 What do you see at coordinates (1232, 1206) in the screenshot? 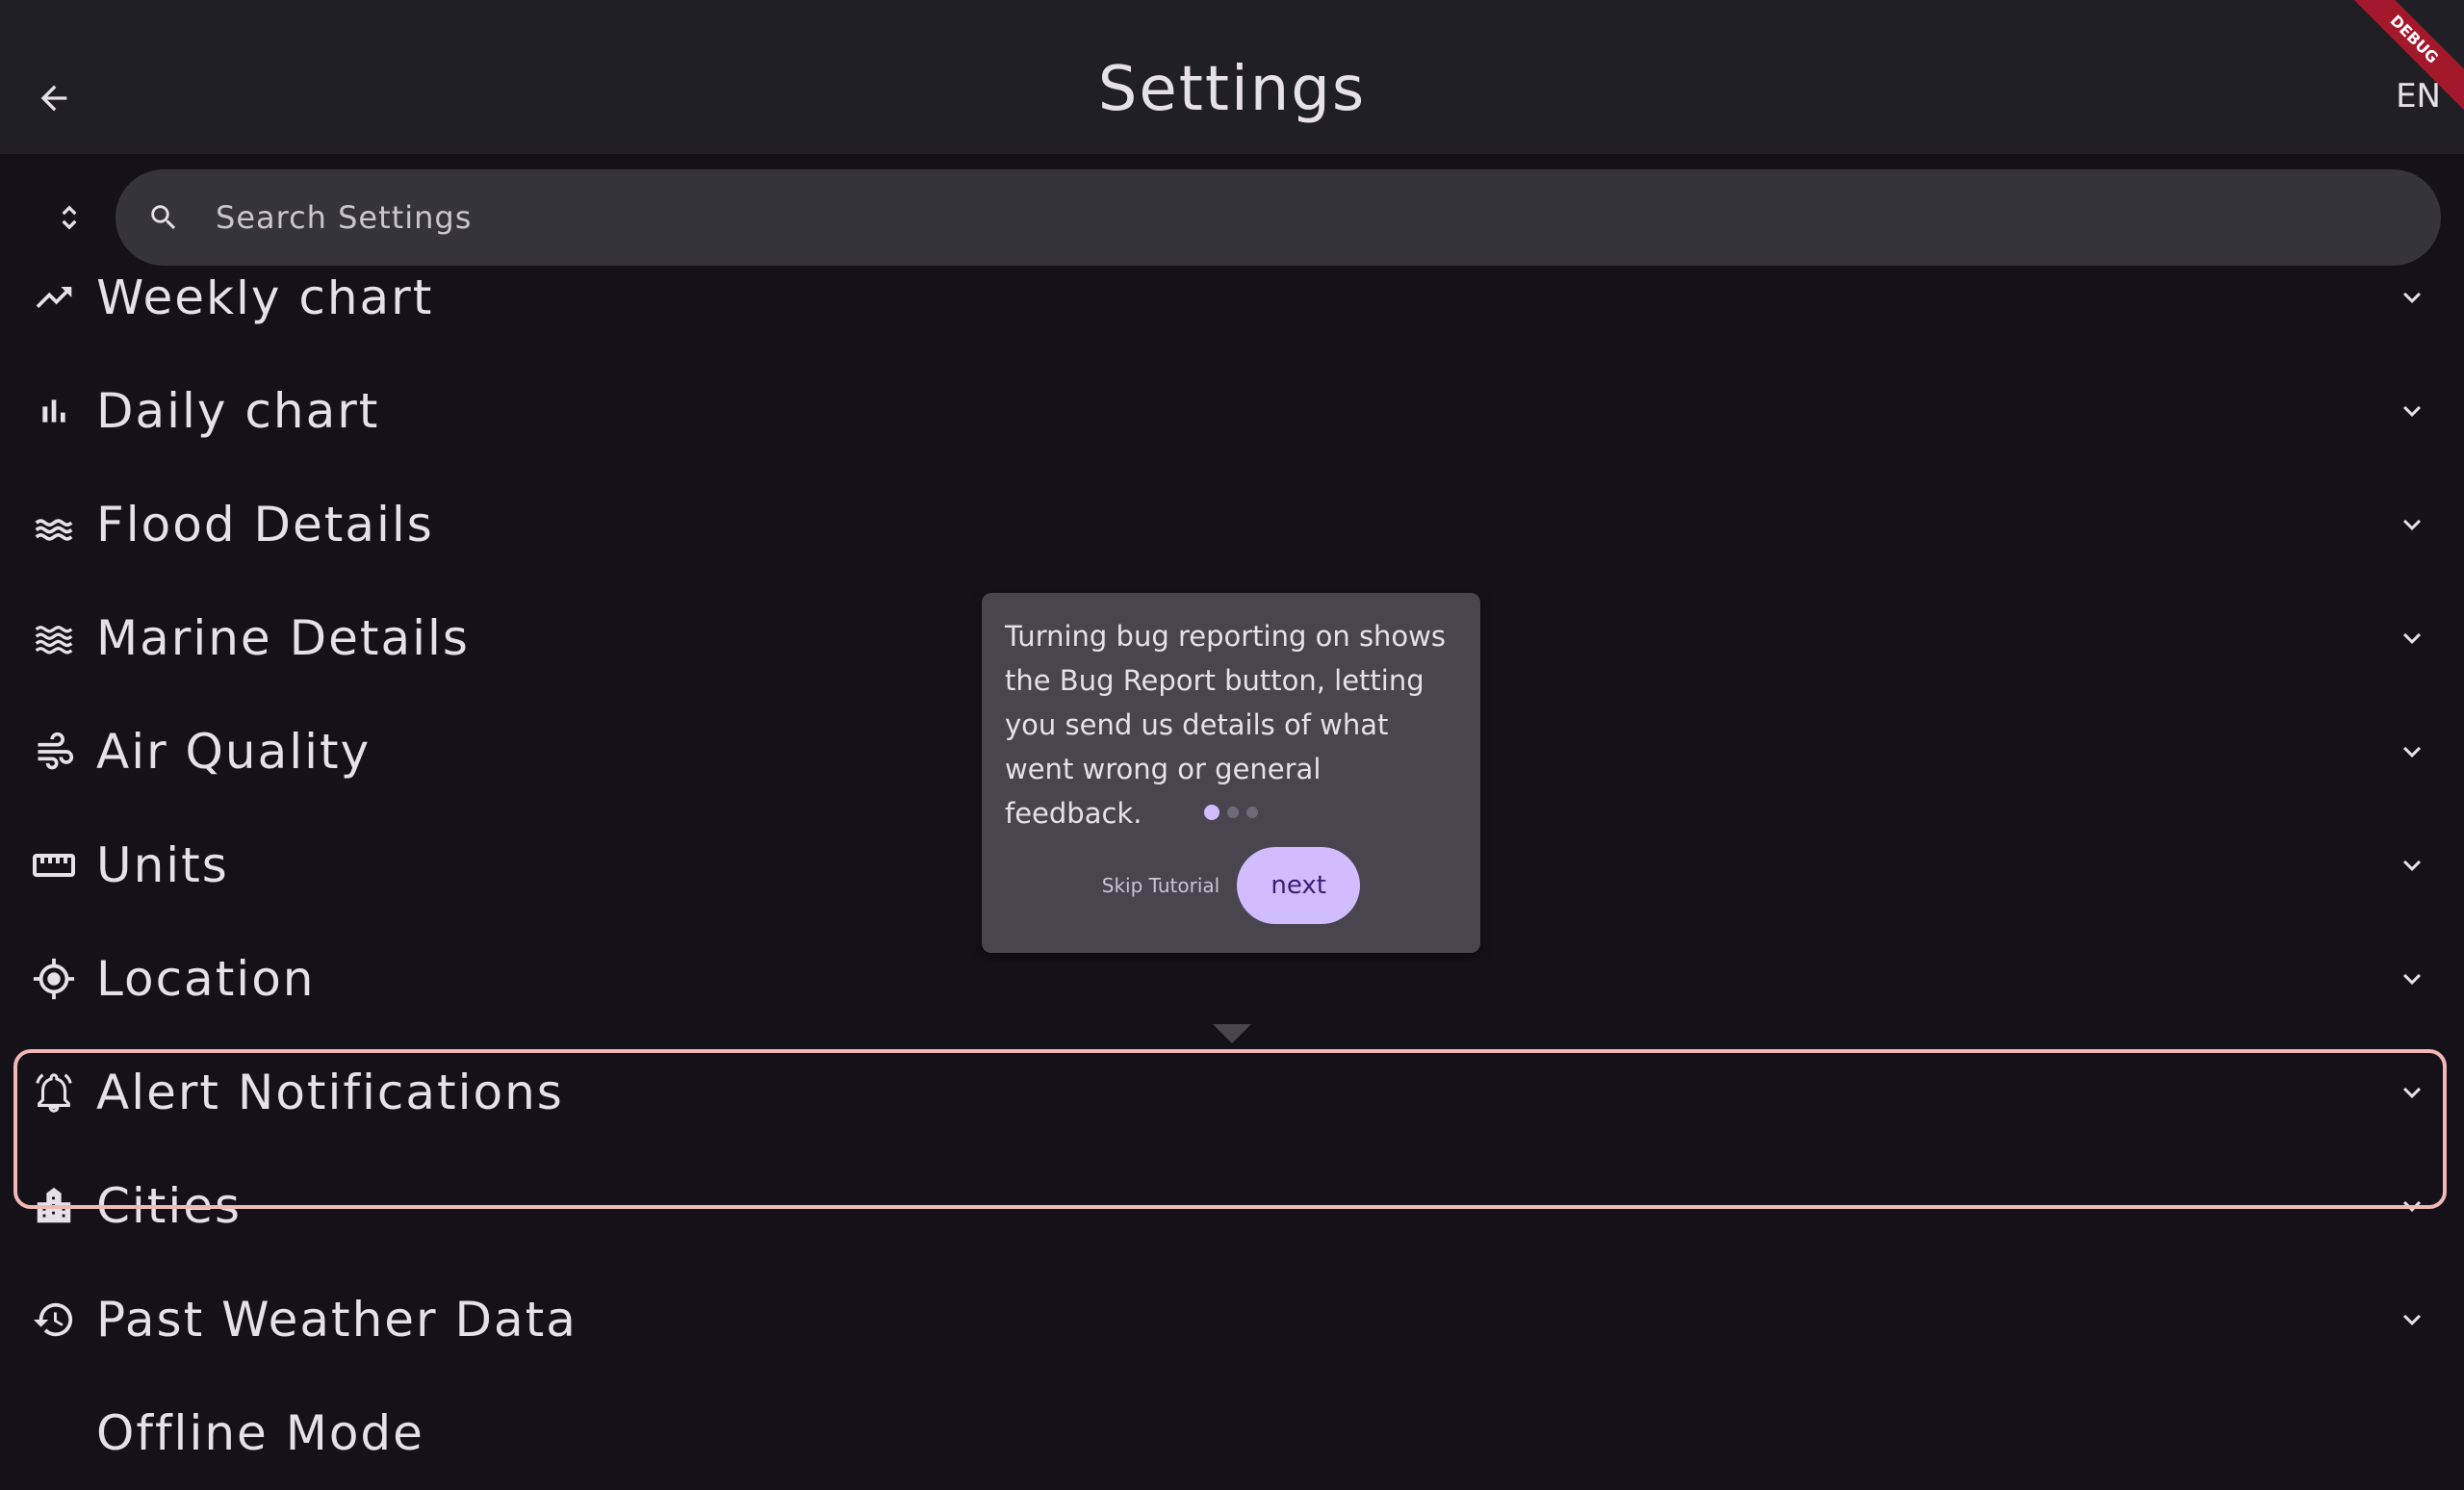
I see `settings-item-cities: Cities` at bounding box center [1232, 1206].